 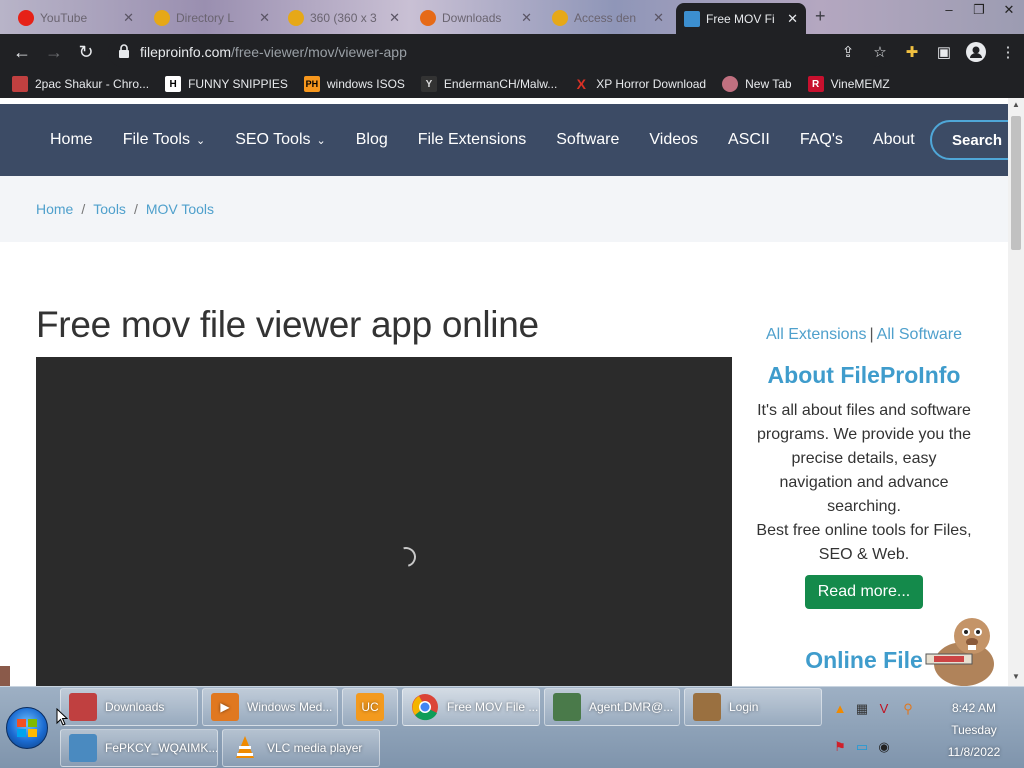 What do you see at coordinates (908, 709) in the screenshot?
I see `search-tray-icon: ⚲` at bounding box center [908, 709].